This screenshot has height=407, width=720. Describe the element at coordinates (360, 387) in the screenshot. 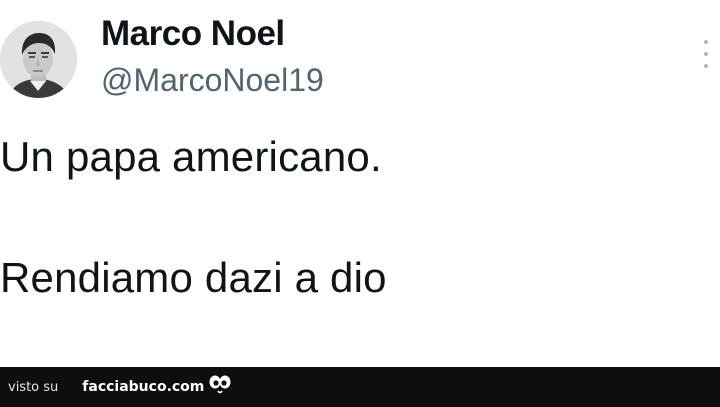

I see `watermark-footer: visto su facciabuco.com` at that location.